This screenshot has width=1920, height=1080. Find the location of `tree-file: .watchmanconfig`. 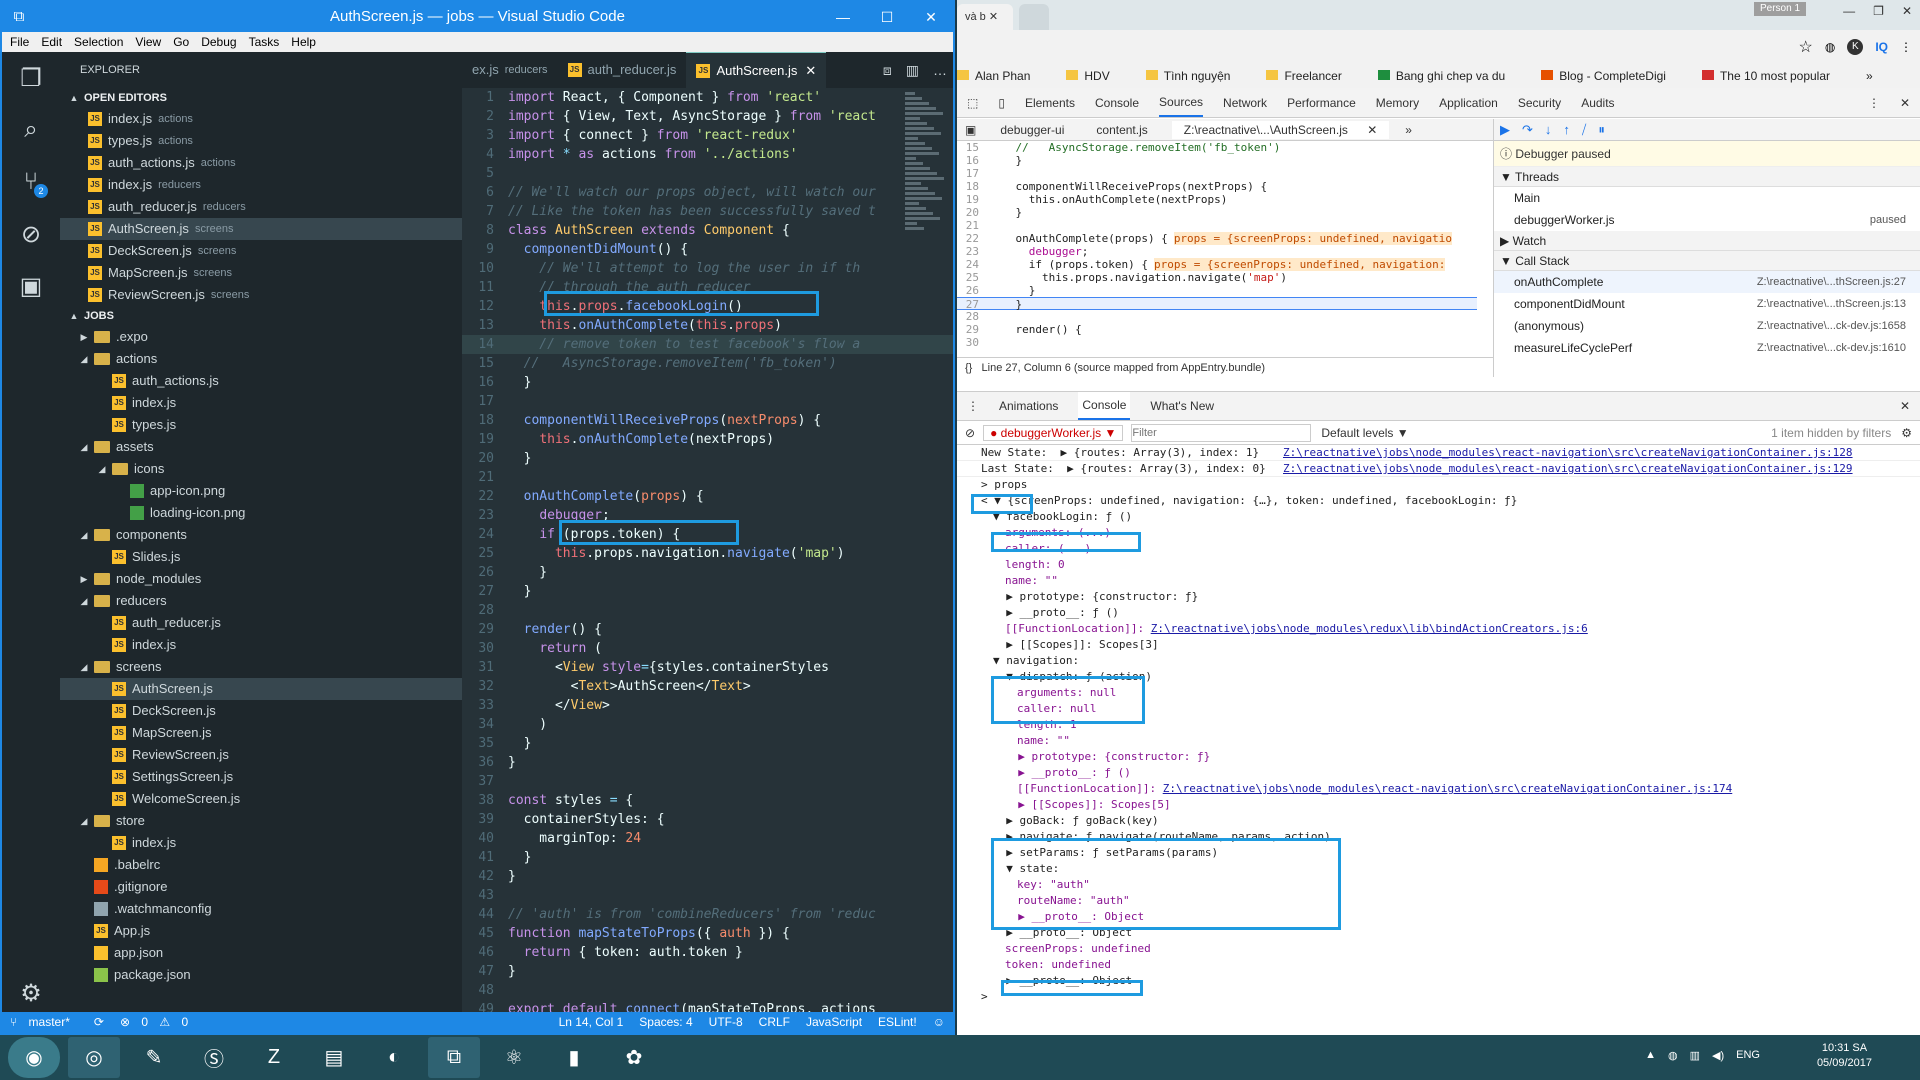

tree-file: .watchmanconfig is located at coordinates (261, 909).